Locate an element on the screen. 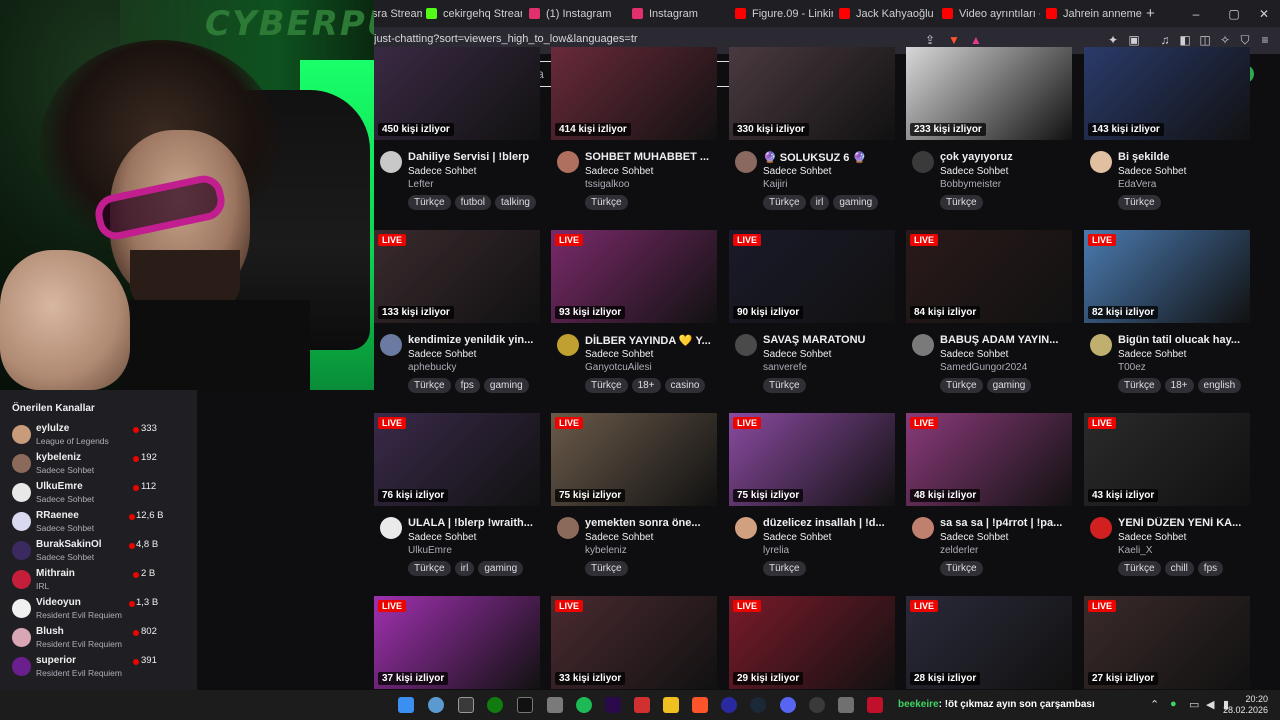 The image size is (1280, 720). new-tab-button: + is located at coordinates (1150, 13).